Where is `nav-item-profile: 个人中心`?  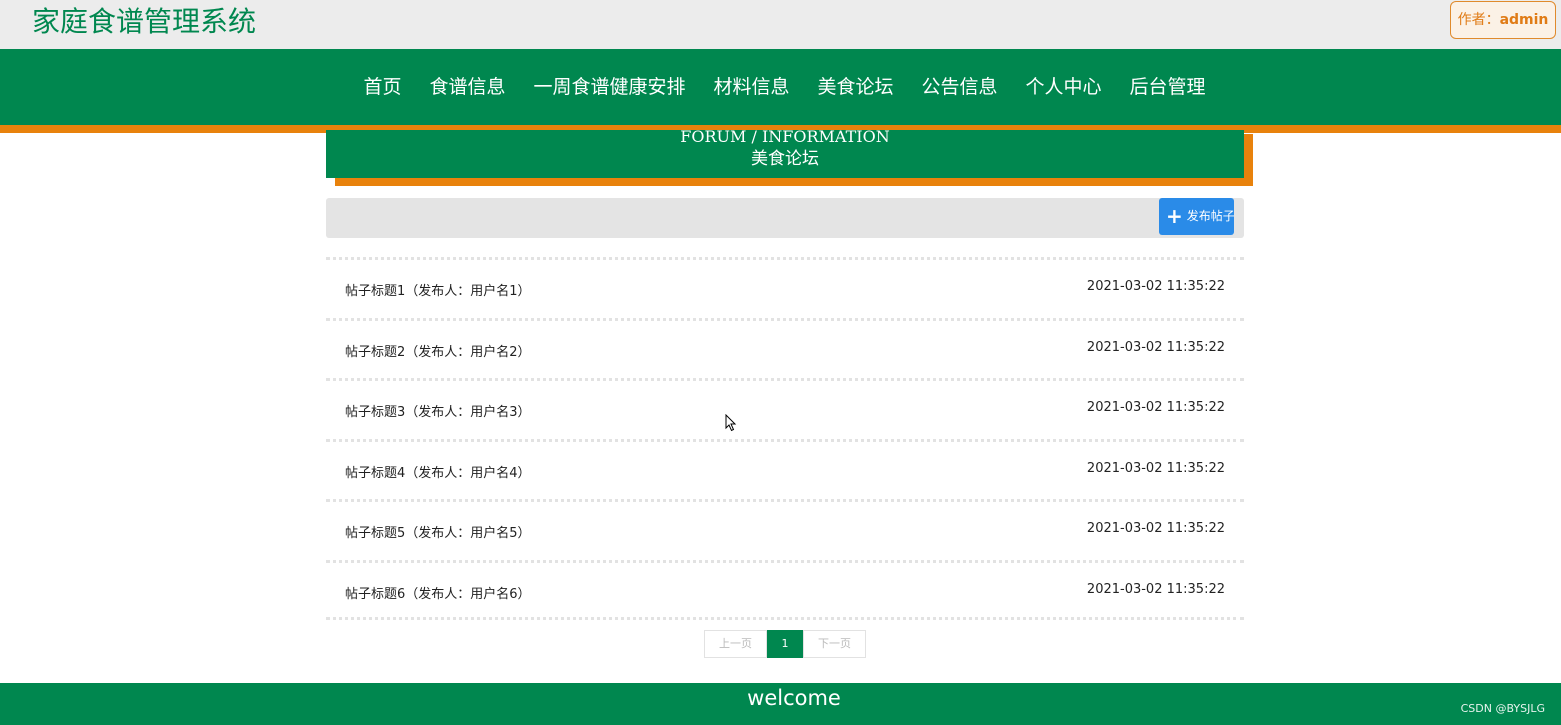
nav-item-profile: 个人中心 is located at coordinates (1064, 87).